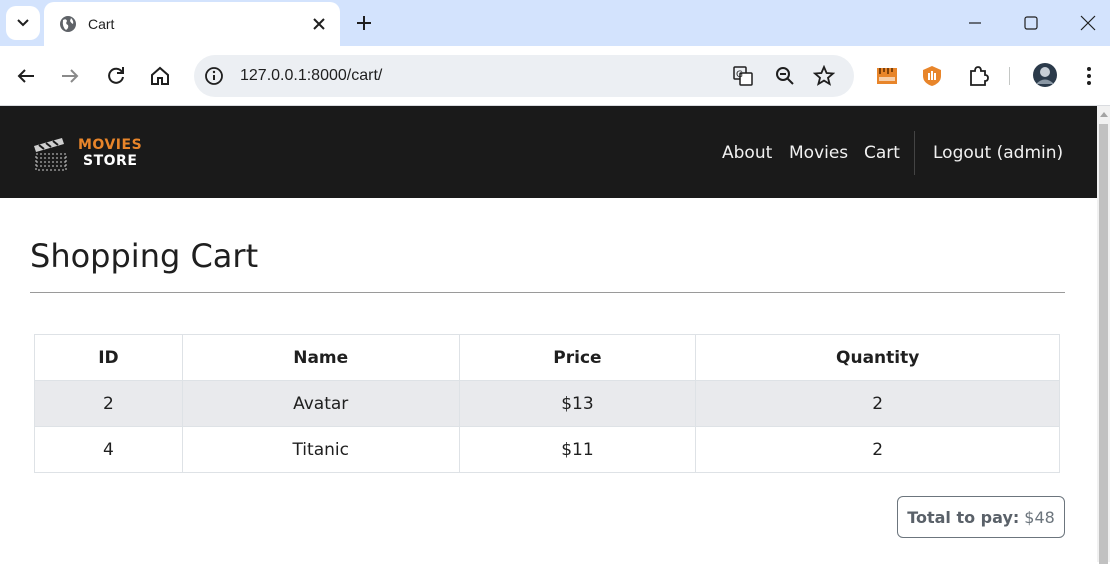  What do you see at coordinates (978, 76) in the screenshot?
I see `extensions-puzzle-icon` at bounding box center [978, 76].